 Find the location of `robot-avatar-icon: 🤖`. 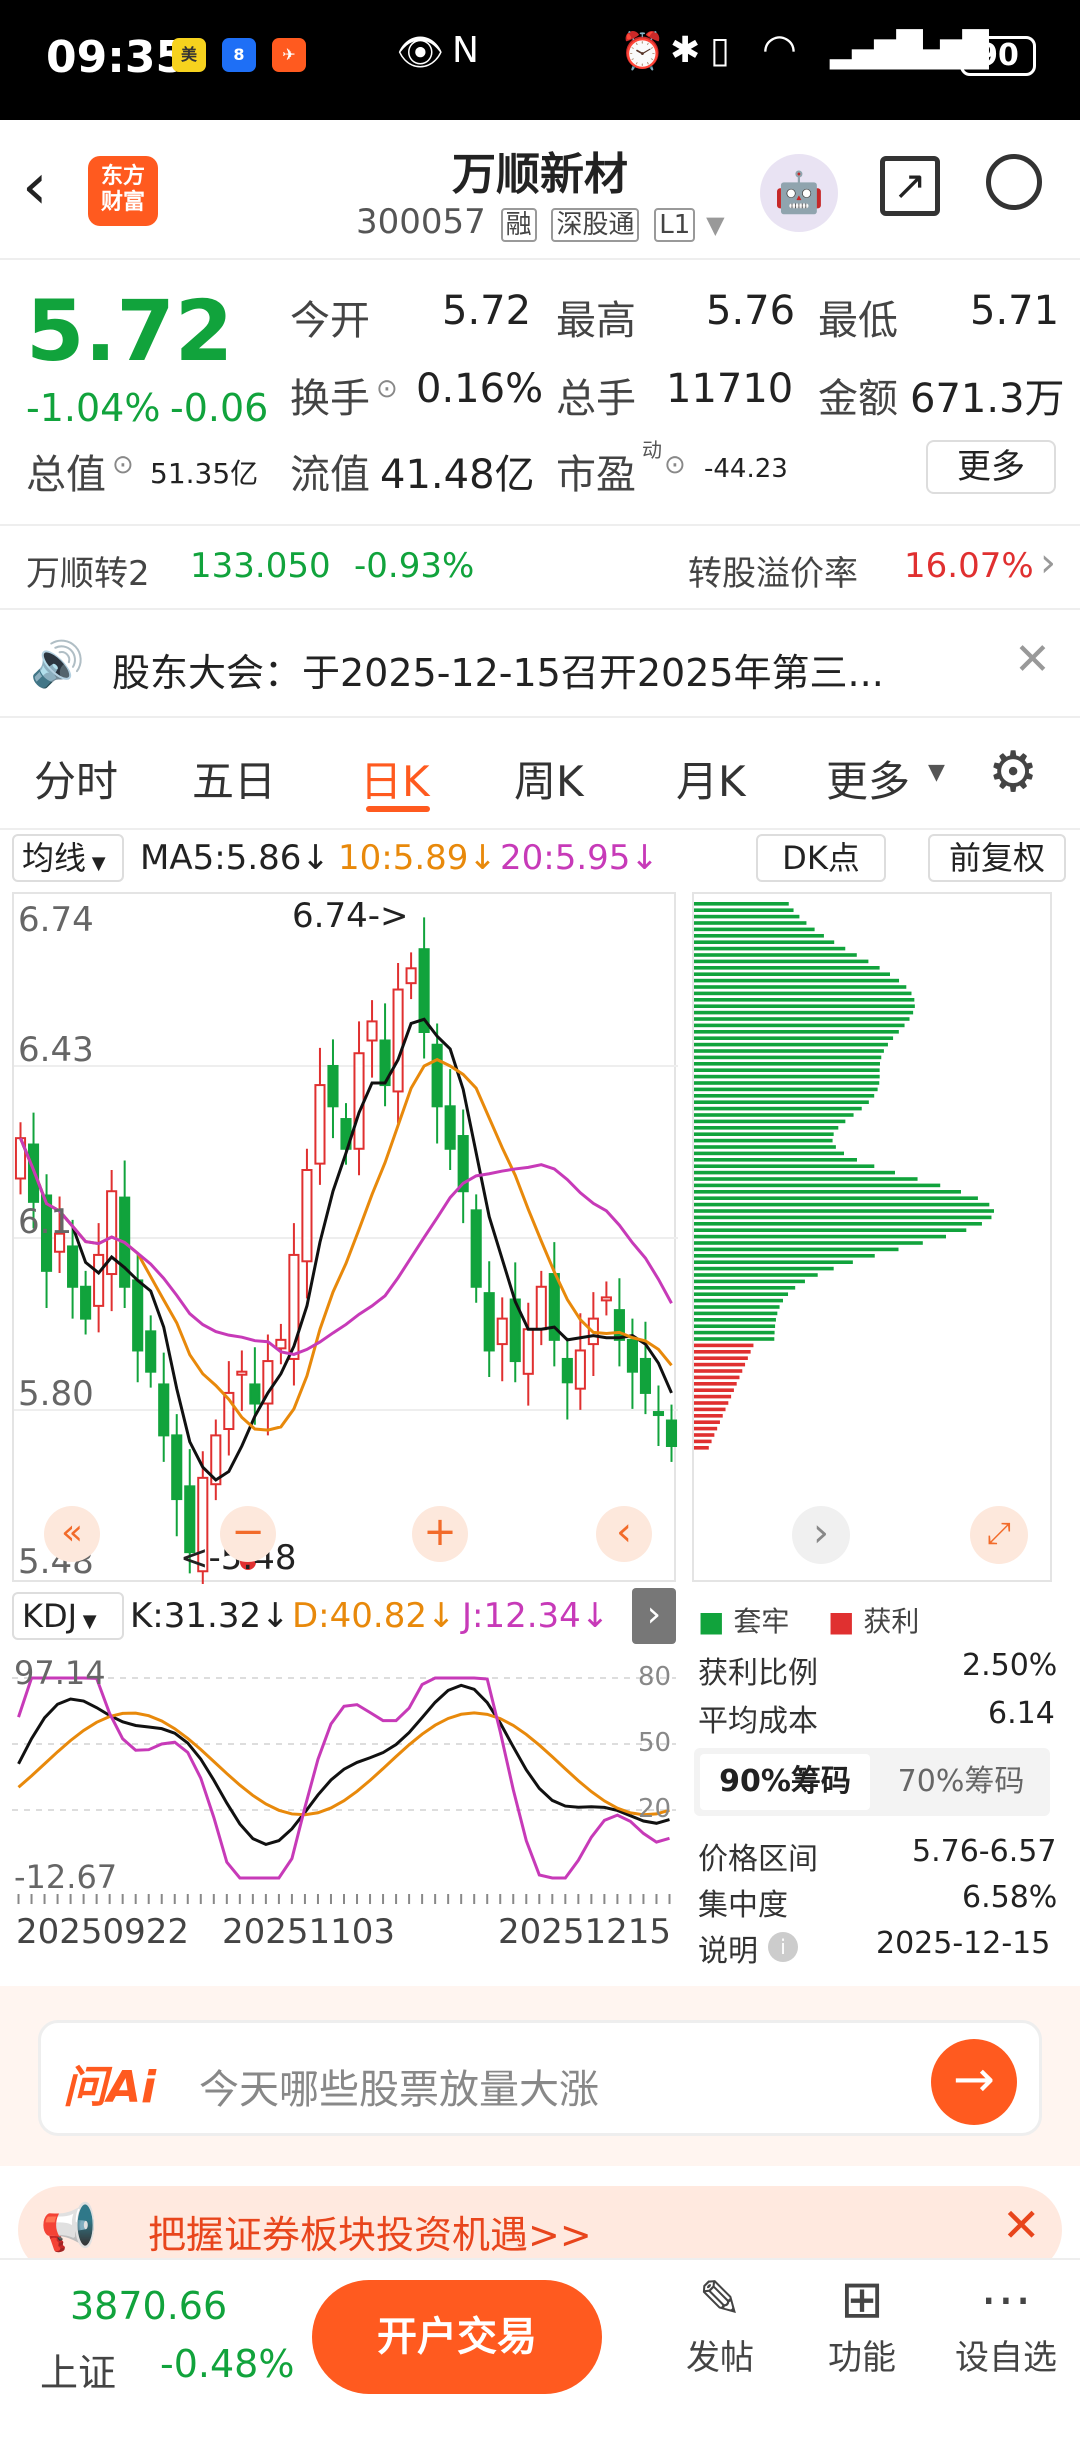

robot-avatar-icon: 🤖 is located at coordinates (799, 193).